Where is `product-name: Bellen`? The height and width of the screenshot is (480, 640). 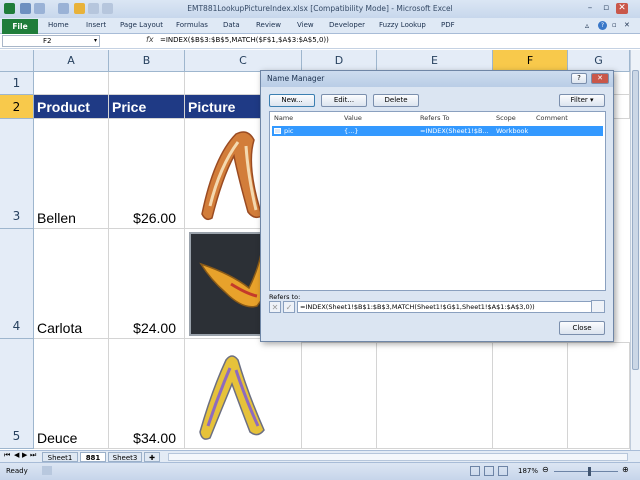 product-name: Bellen is located at coordinates (56, 218).